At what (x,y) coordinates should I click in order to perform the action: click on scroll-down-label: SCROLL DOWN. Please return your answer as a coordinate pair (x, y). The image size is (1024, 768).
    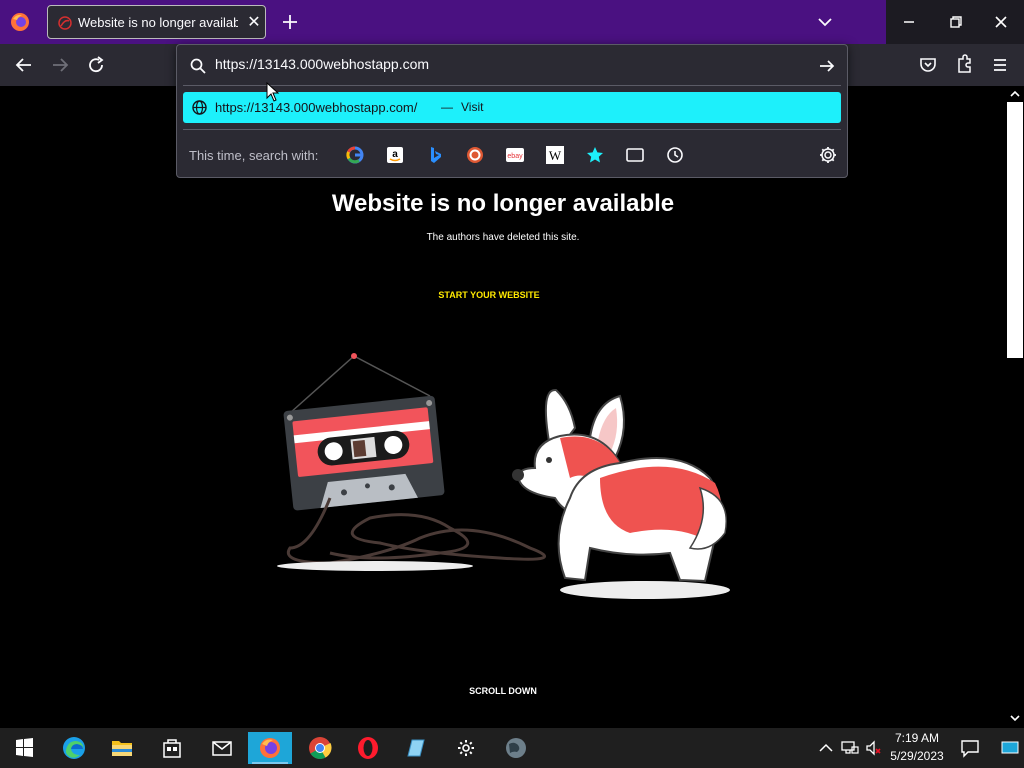
    Looking at the image, I should click on (503, 691).